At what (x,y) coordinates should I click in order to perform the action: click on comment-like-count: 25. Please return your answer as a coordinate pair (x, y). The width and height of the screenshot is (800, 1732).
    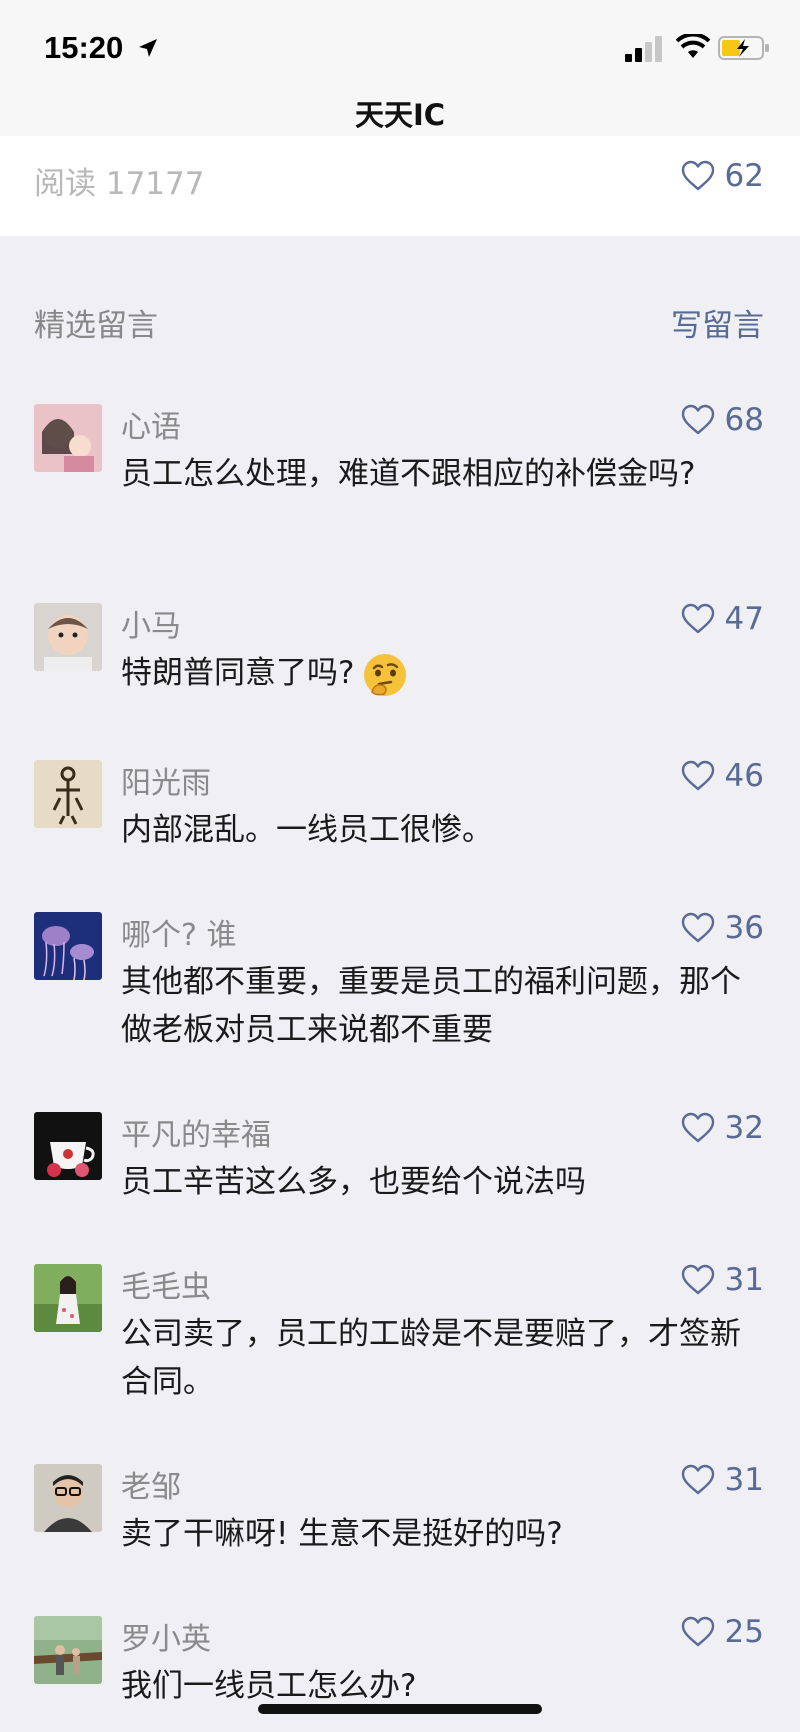
    Looking at the image, I should click on (744, 1632).